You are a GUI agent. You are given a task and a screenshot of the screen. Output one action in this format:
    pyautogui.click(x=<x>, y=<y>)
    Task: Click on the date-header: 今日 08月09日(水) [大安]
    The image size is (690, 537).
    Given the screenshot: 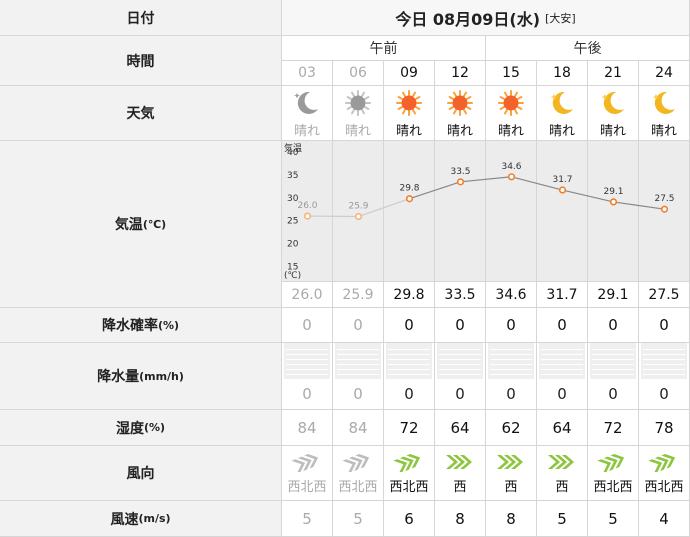 What is the action you would take?
    pyautogui.click(x=486, y=18)
    